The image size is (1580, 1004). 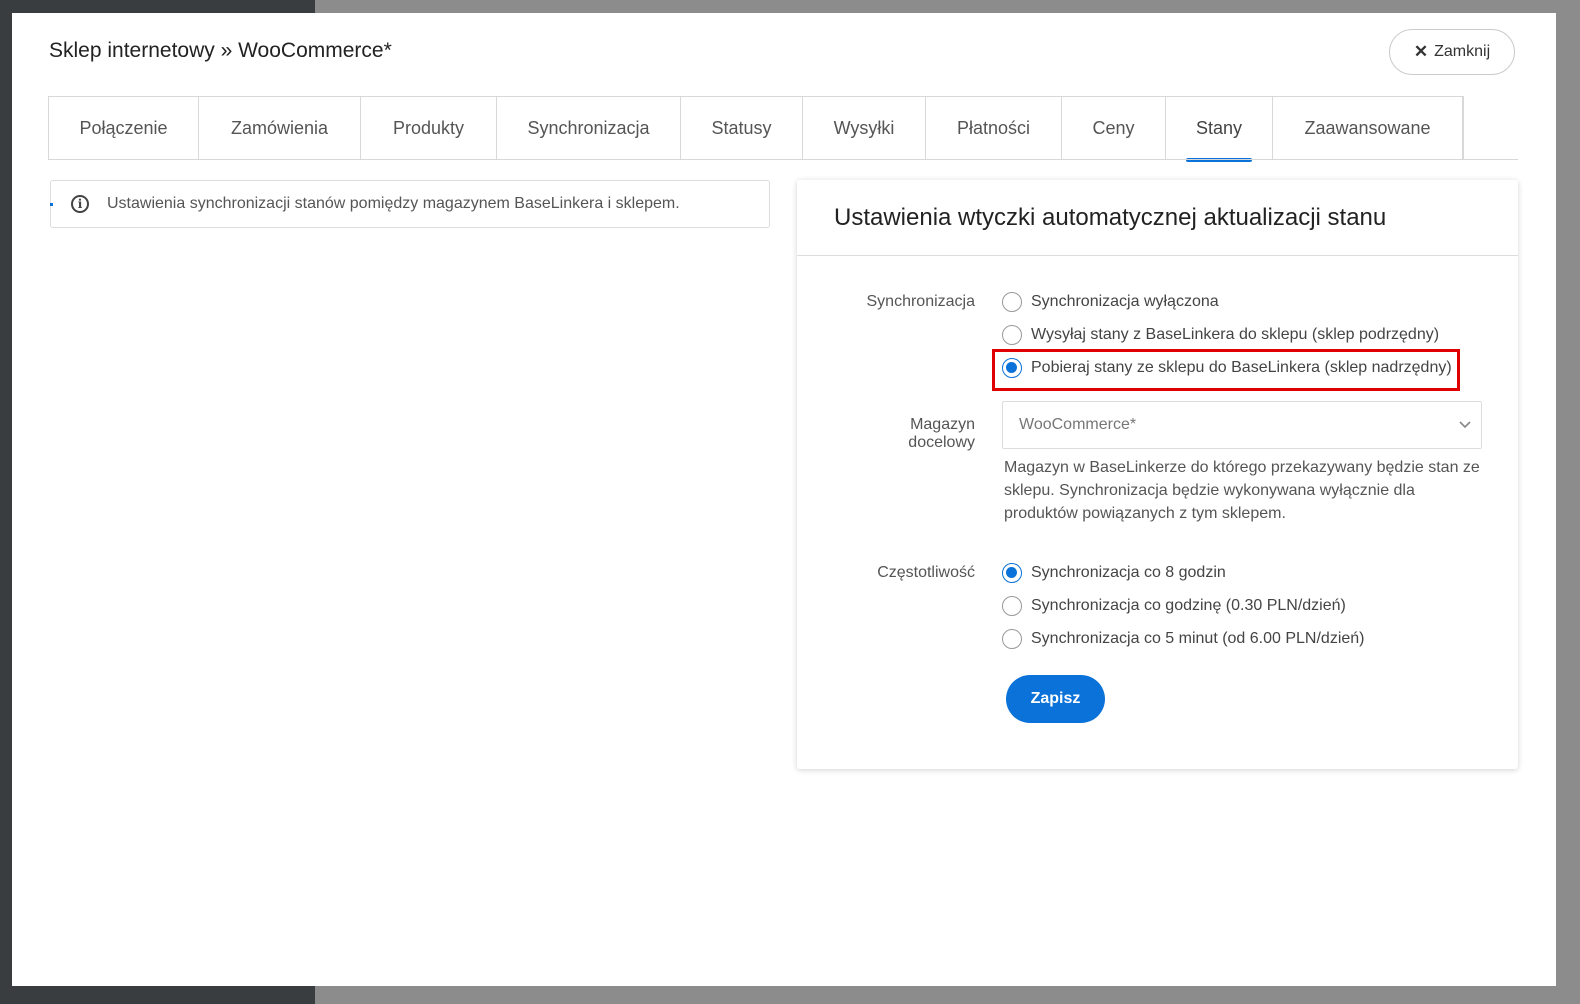 I want to click on sync-option-off: Synchronizacja wyłączona, so click(x=1110, y=302).